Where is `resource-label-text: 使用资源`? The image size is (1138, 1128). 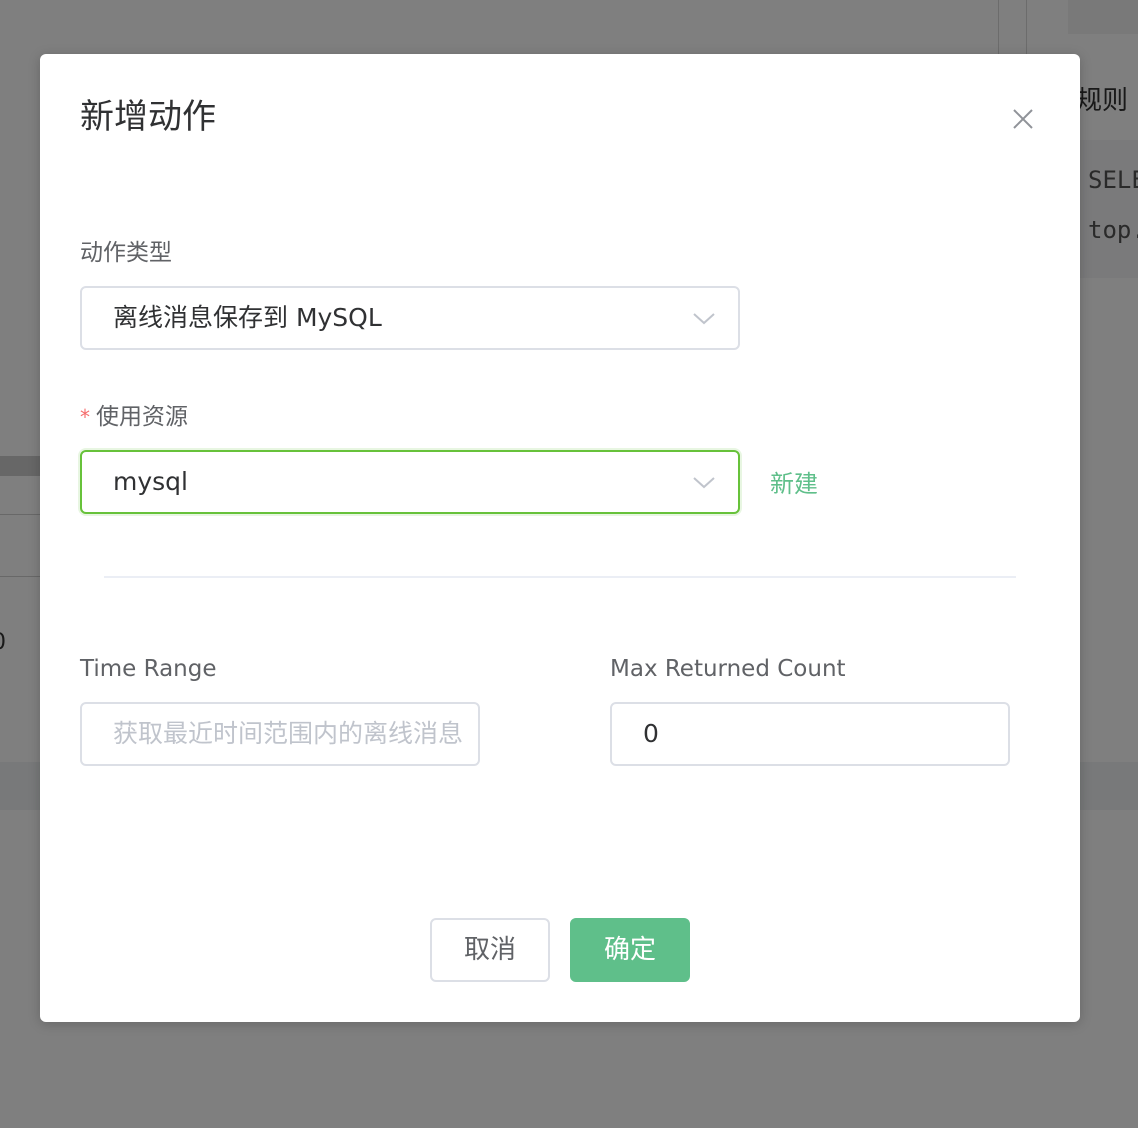 resource-label-text: 使用资源 is located at coordinates (142, 417).